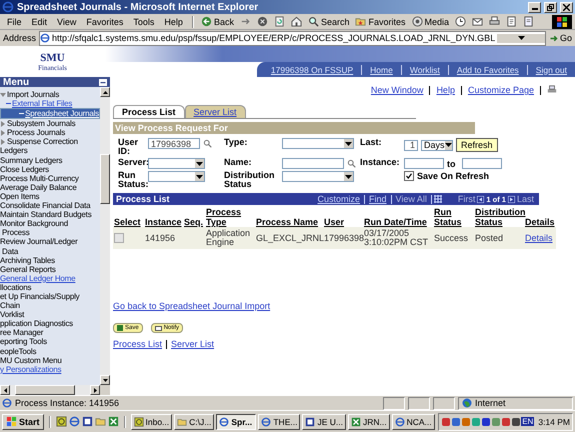  What do you see at coordinates (289, 216) in the screenshot?
I see `column-header: Process Name` at bounding box center [289, 216].